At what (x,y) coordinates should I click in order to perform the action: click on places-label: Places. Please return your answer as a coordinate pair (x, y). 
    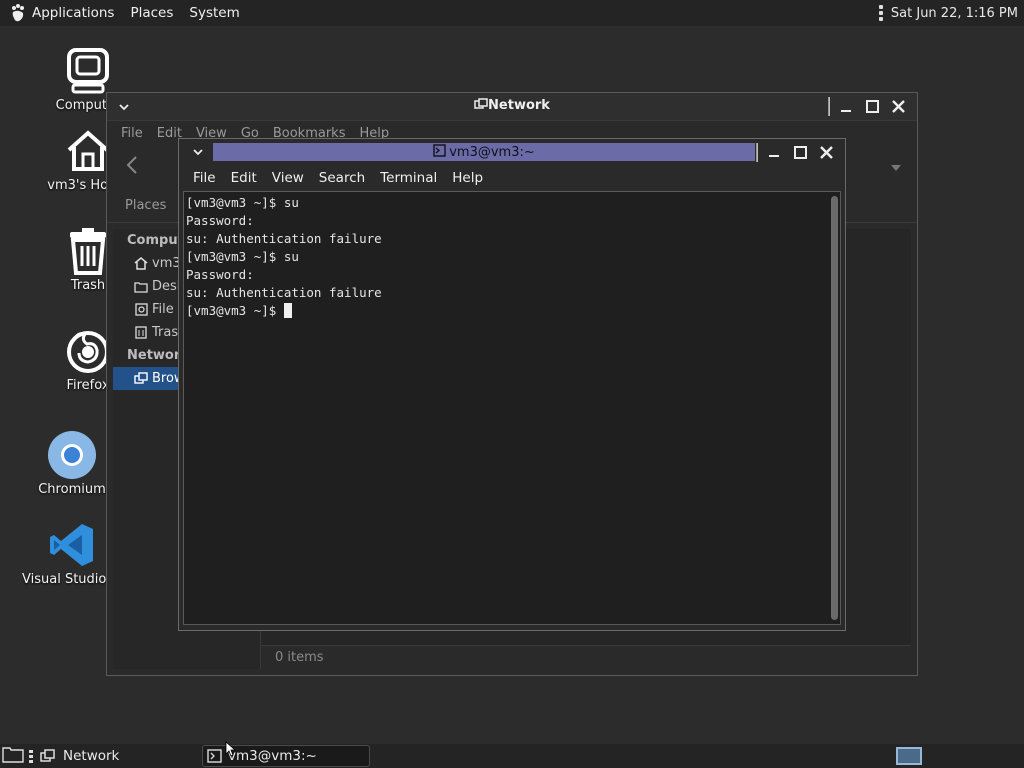
    Looking at the image, I should click on (145, 205).